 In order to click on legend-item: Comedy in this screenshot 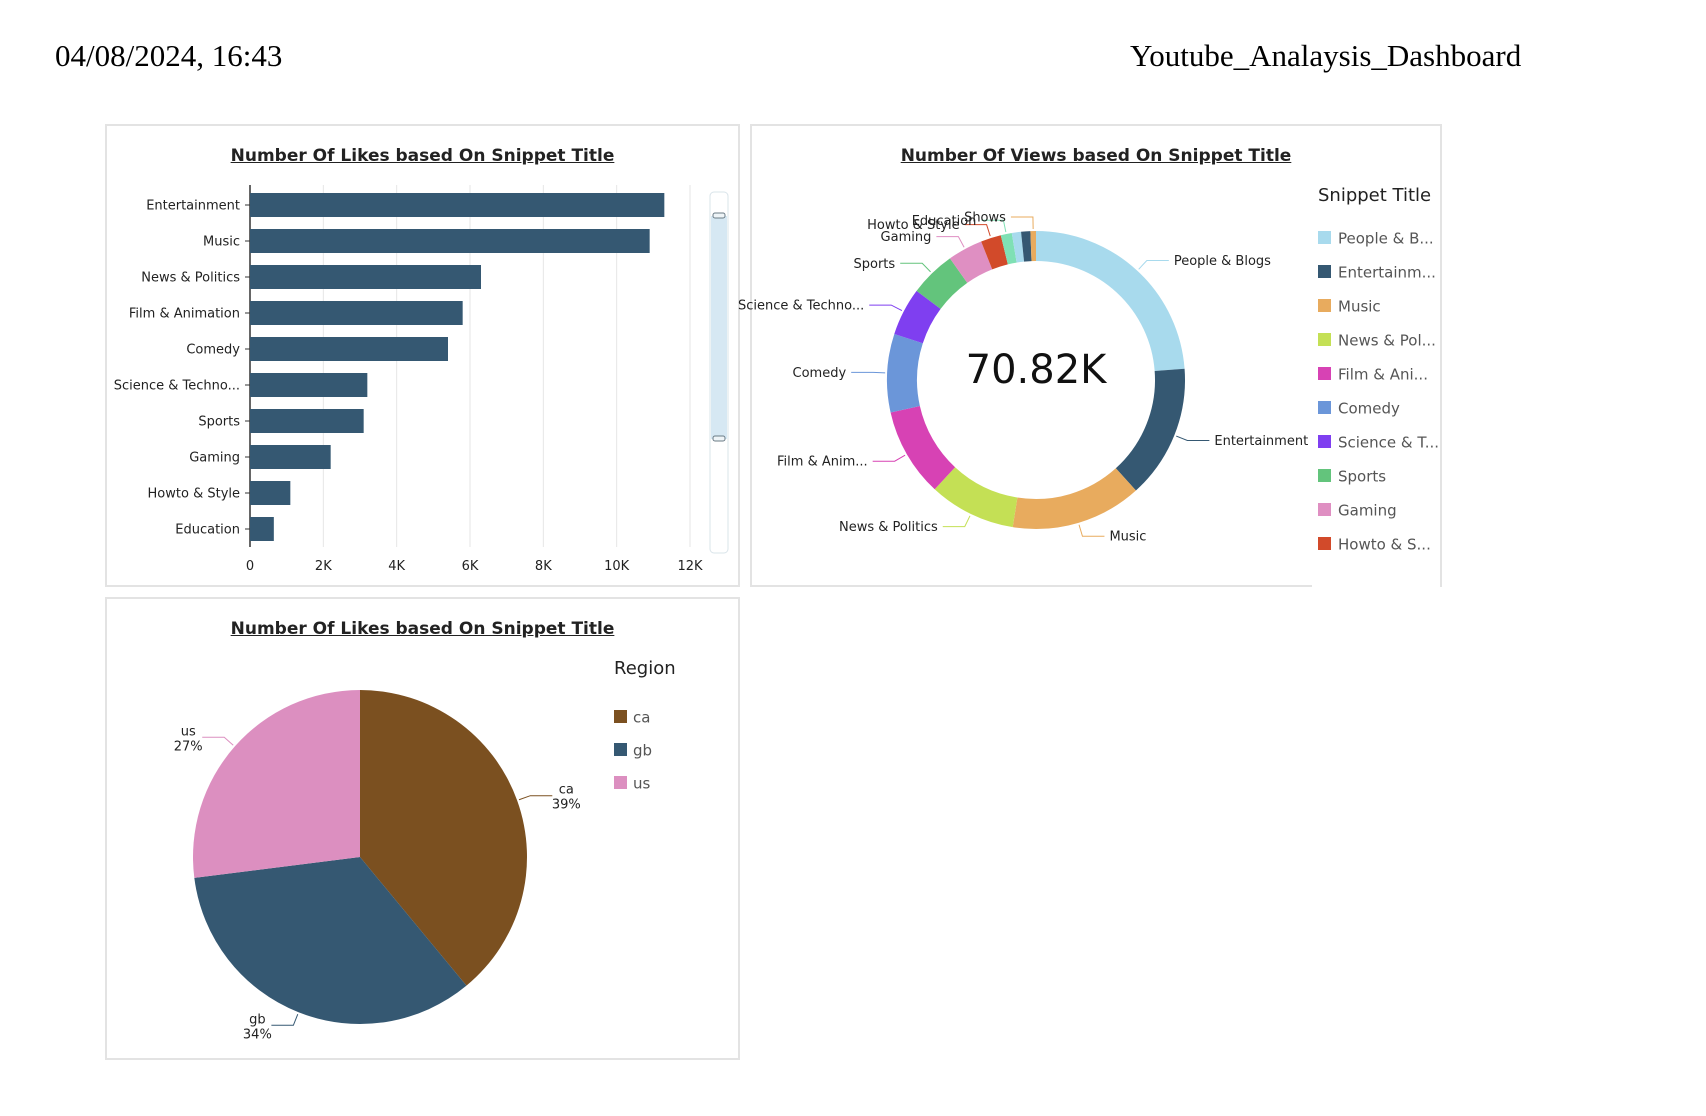, I will do `click(1359, 409)`.